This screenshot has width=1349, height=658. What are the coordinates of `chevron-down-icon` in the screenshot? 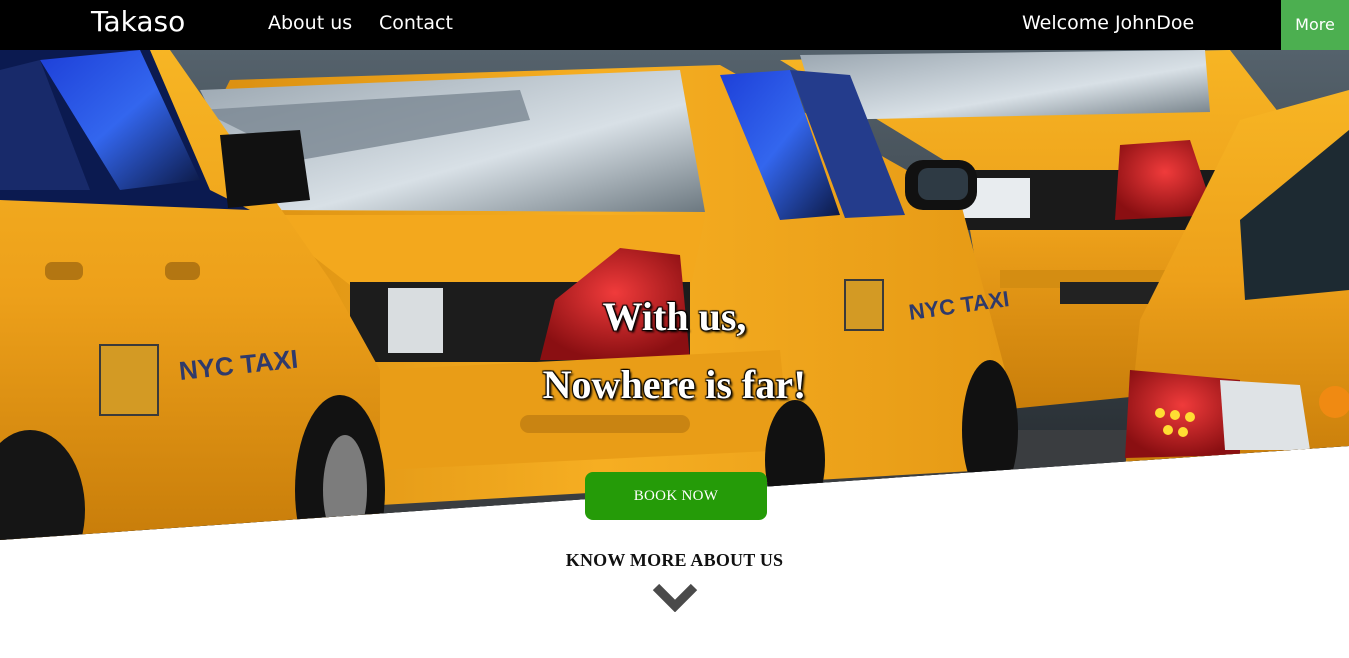 It's located at (675, 597).